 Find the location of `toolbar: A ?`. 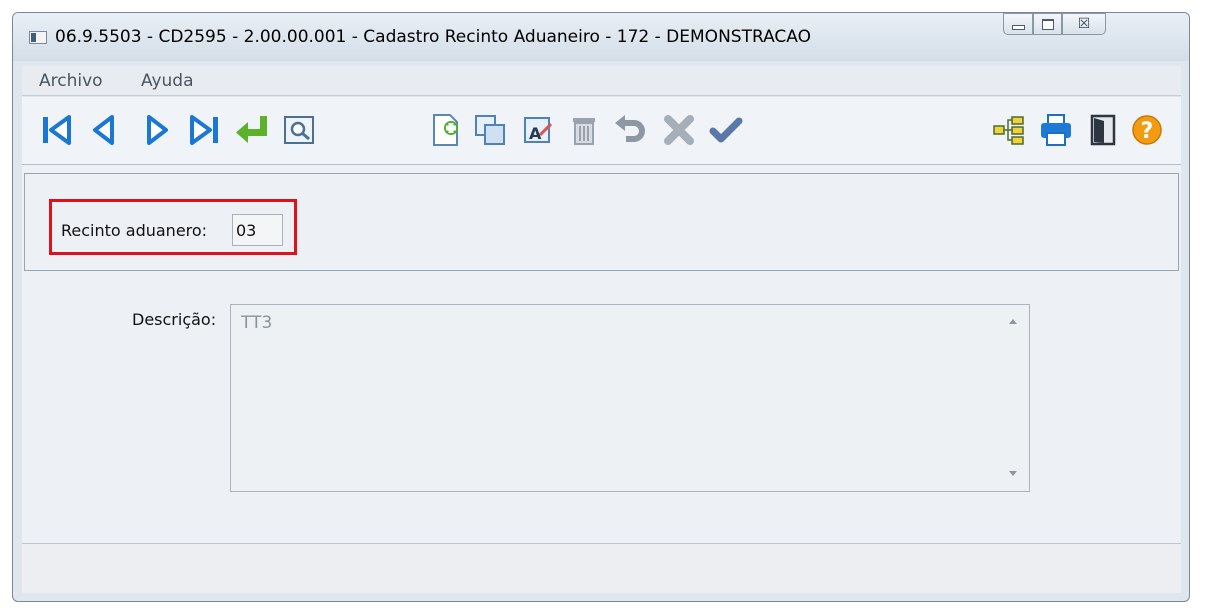

toolbar: A ? is located at coordinates (601, 131).